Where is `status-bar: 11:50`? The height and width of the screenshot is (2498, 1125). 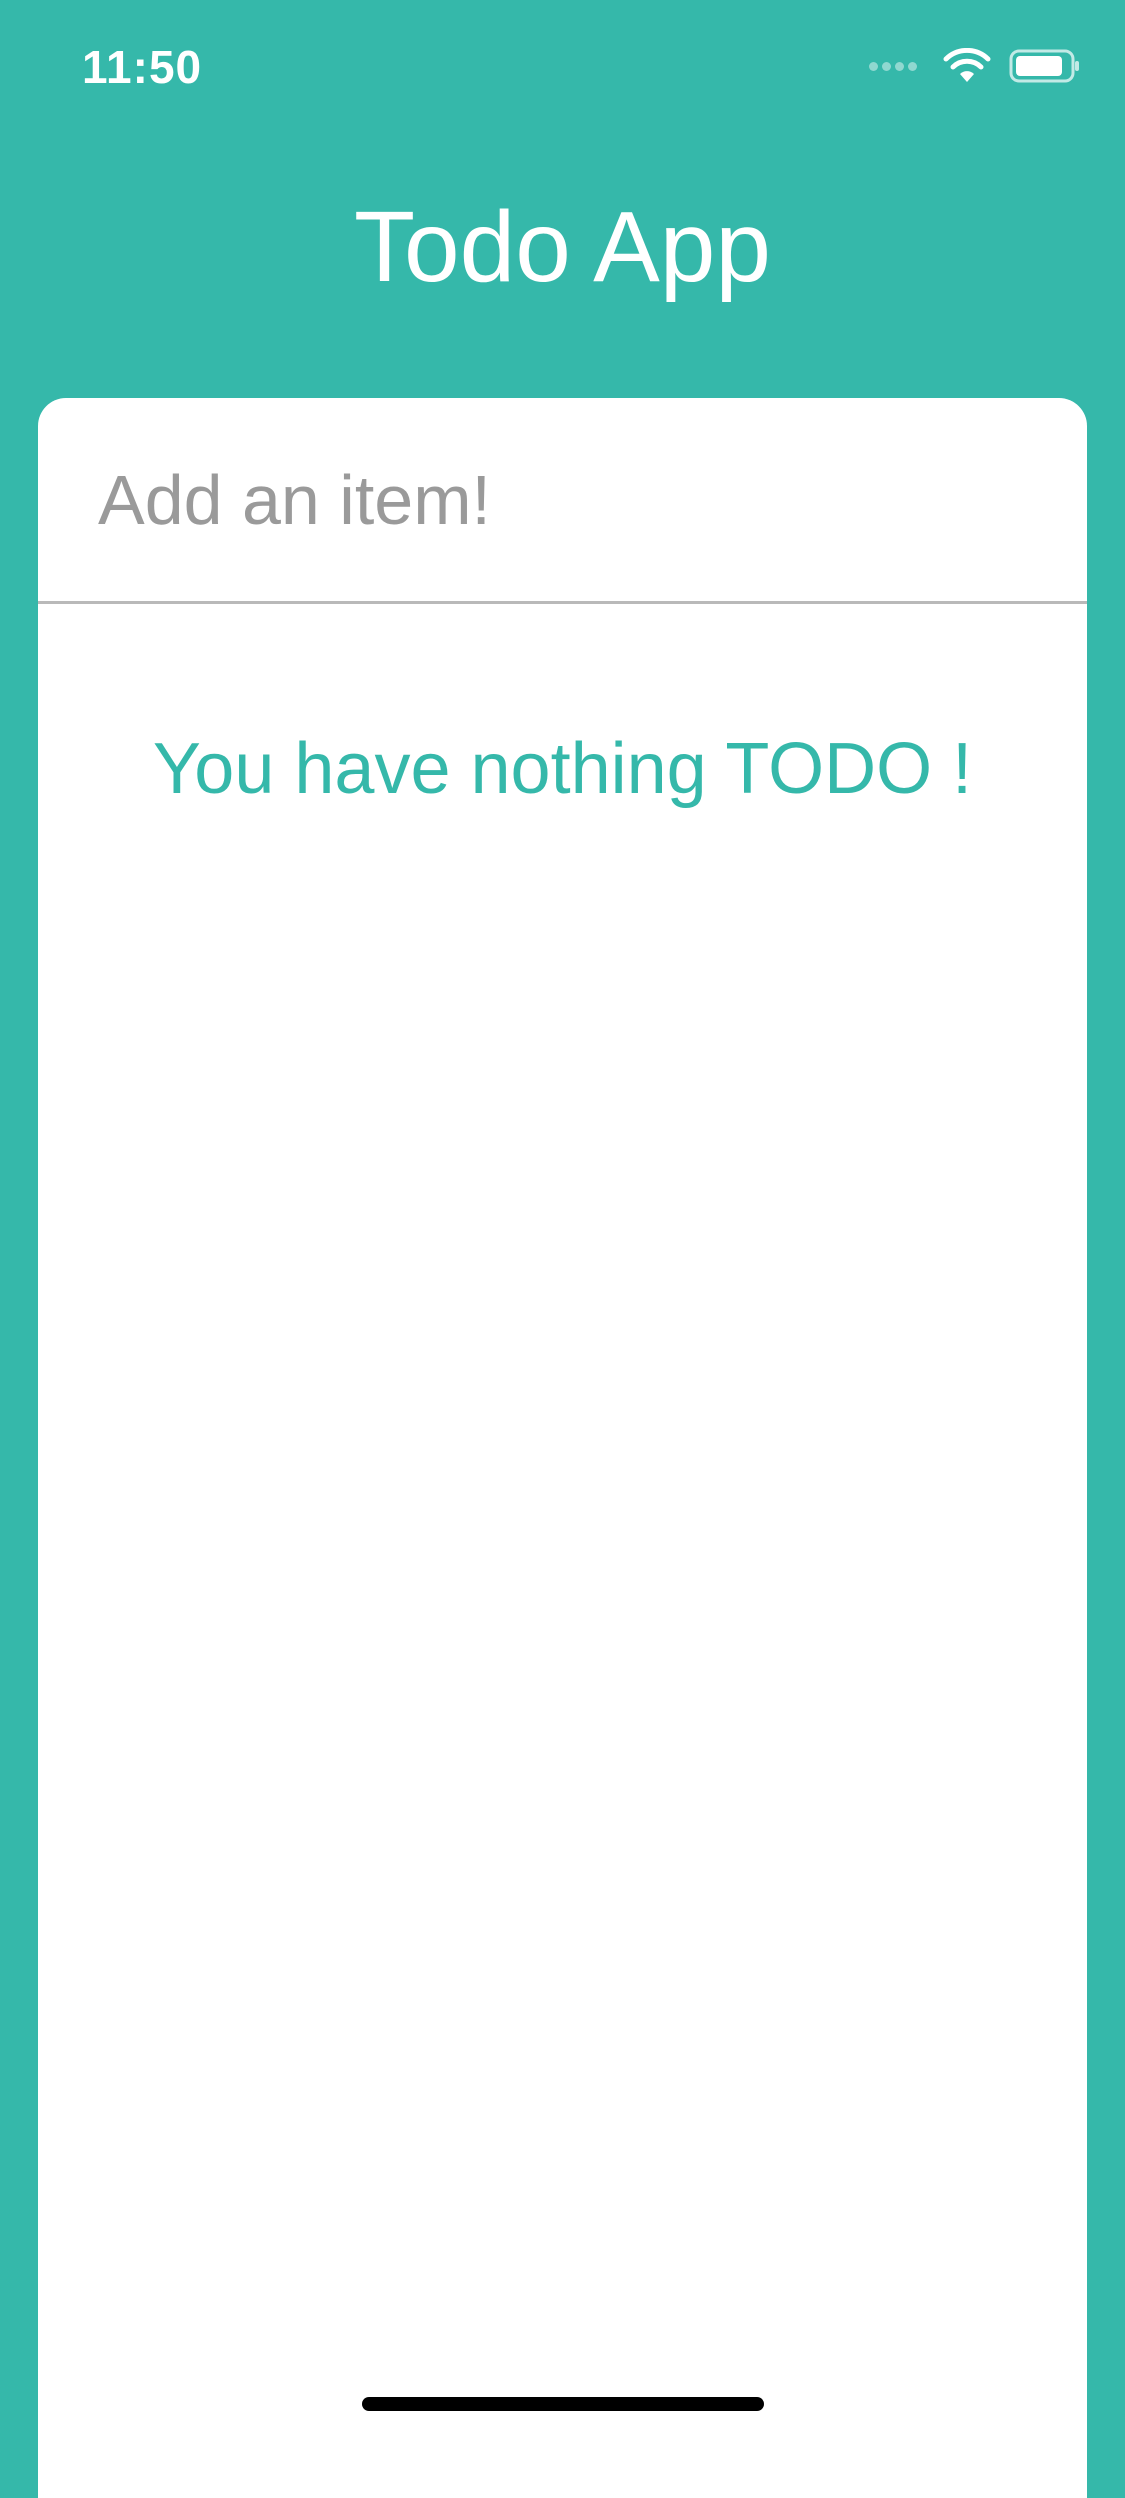 status-bar: 11:50 is located at coordinates (562, 66).